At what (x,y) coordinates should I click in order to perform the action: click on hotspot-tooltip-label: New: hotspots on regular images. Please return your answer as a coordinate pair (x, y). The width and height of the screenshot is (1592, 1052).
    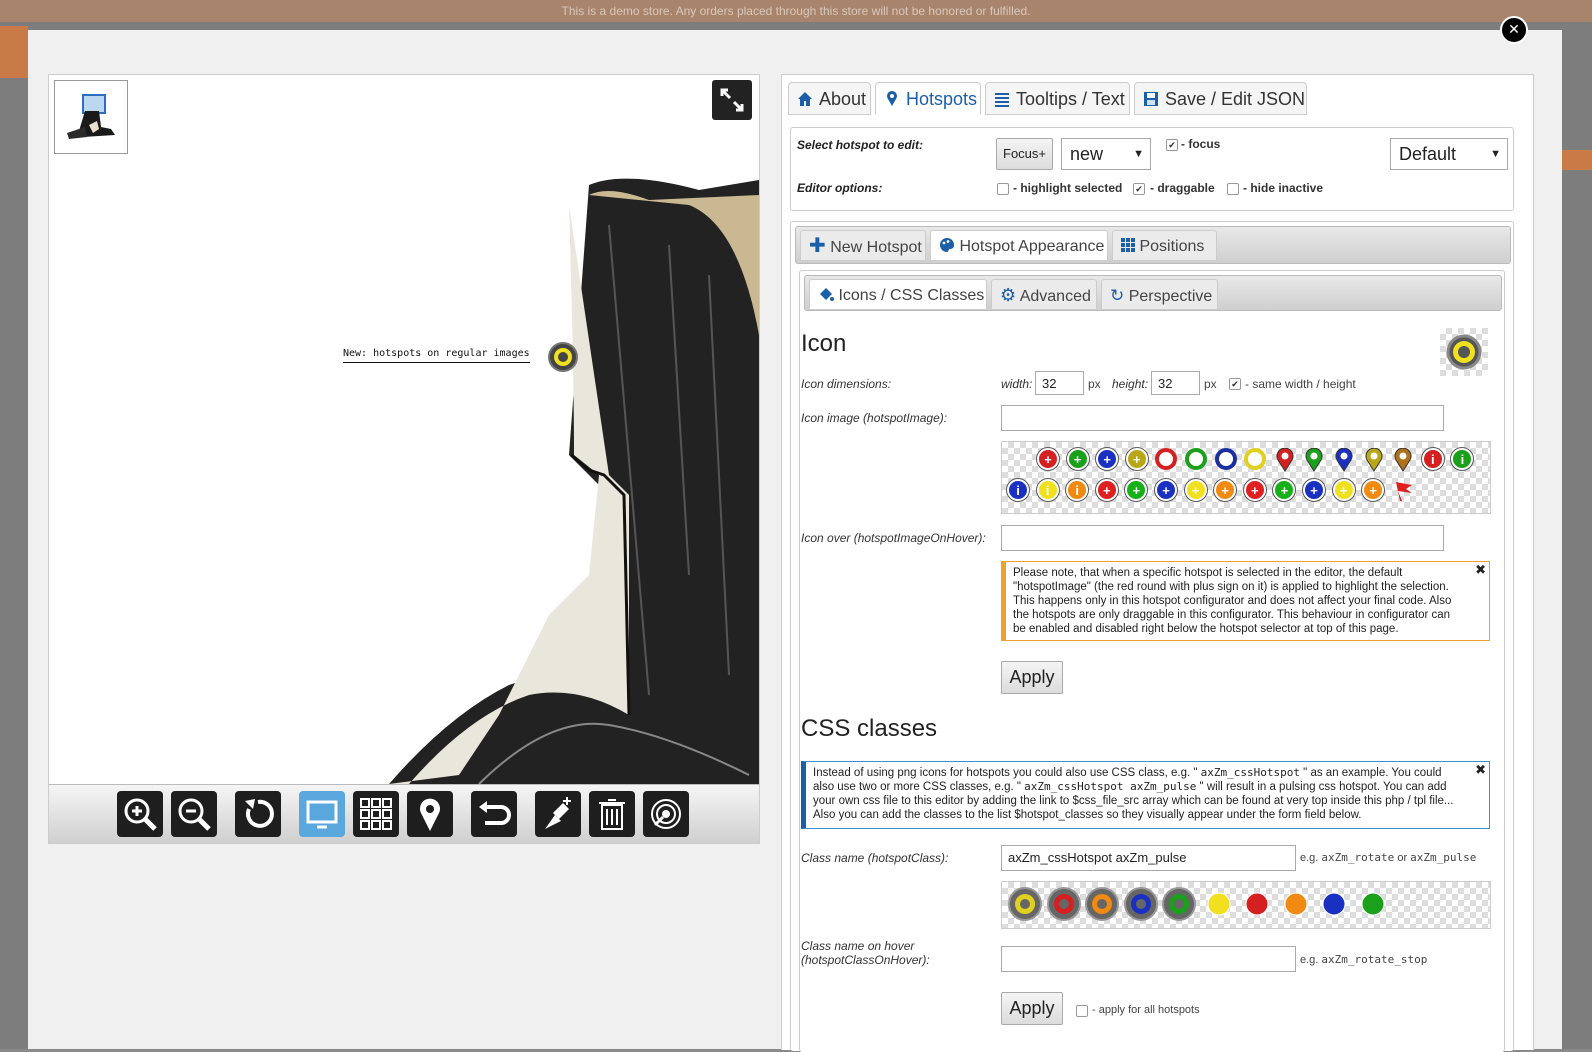
    Looking at the image, I should click on (436, 355).